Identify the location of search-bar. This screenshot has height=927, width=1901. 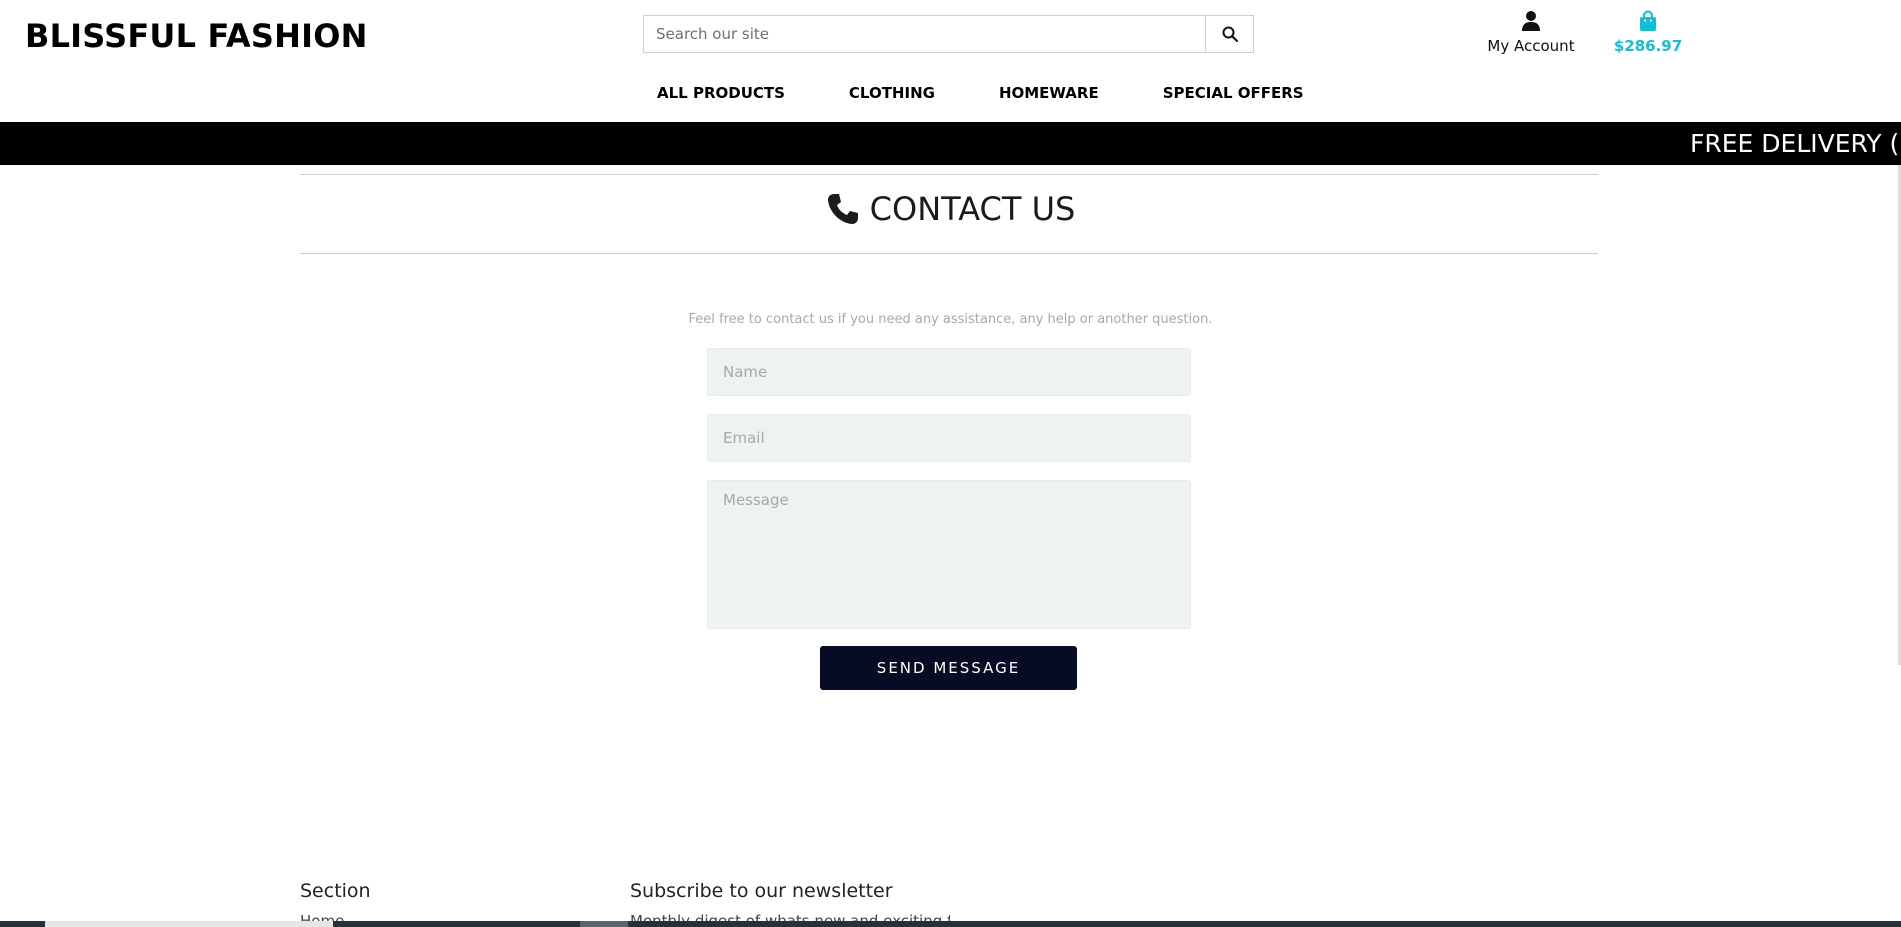
(948, 34).